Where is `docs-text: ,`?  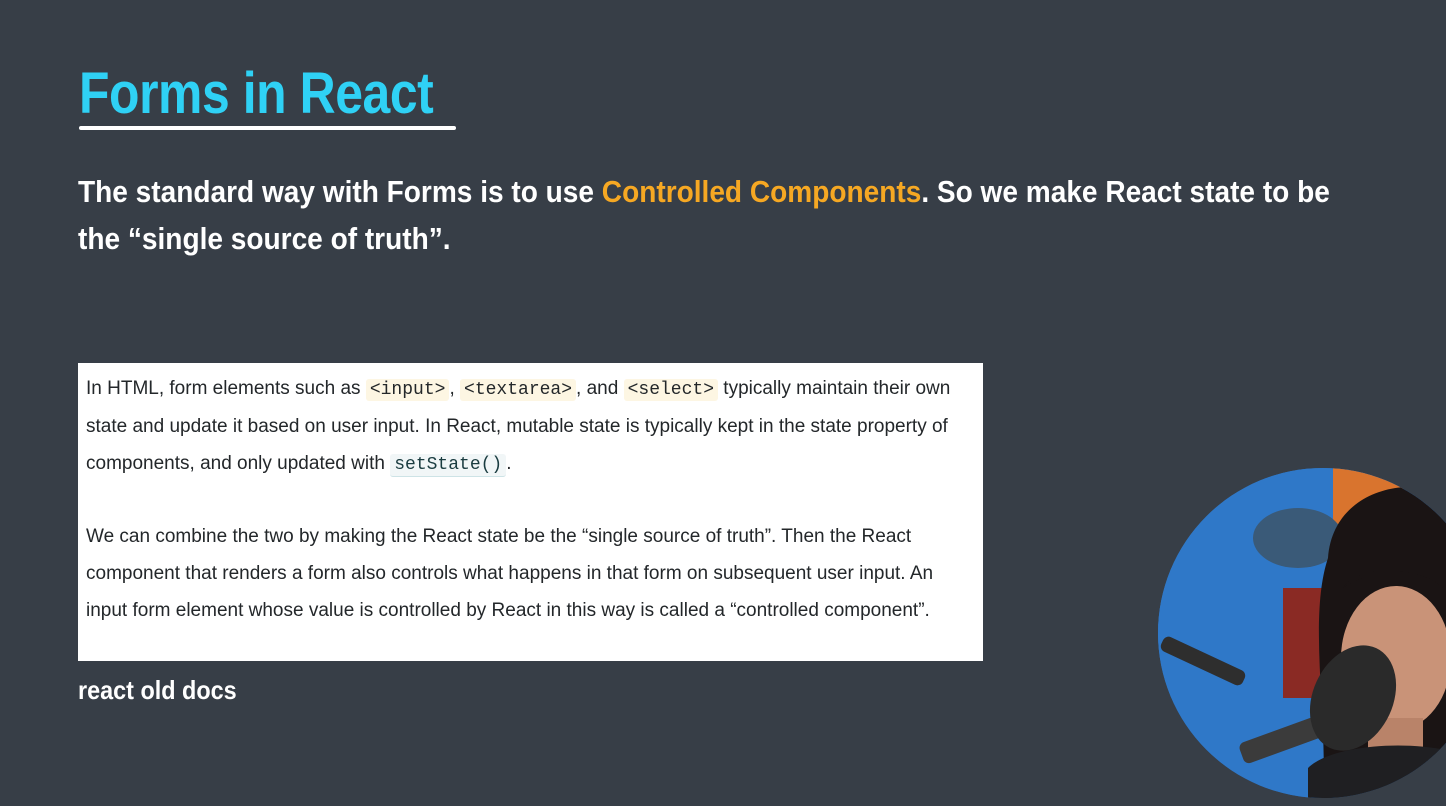
docs-text: , is located at coordinates (455, 388).